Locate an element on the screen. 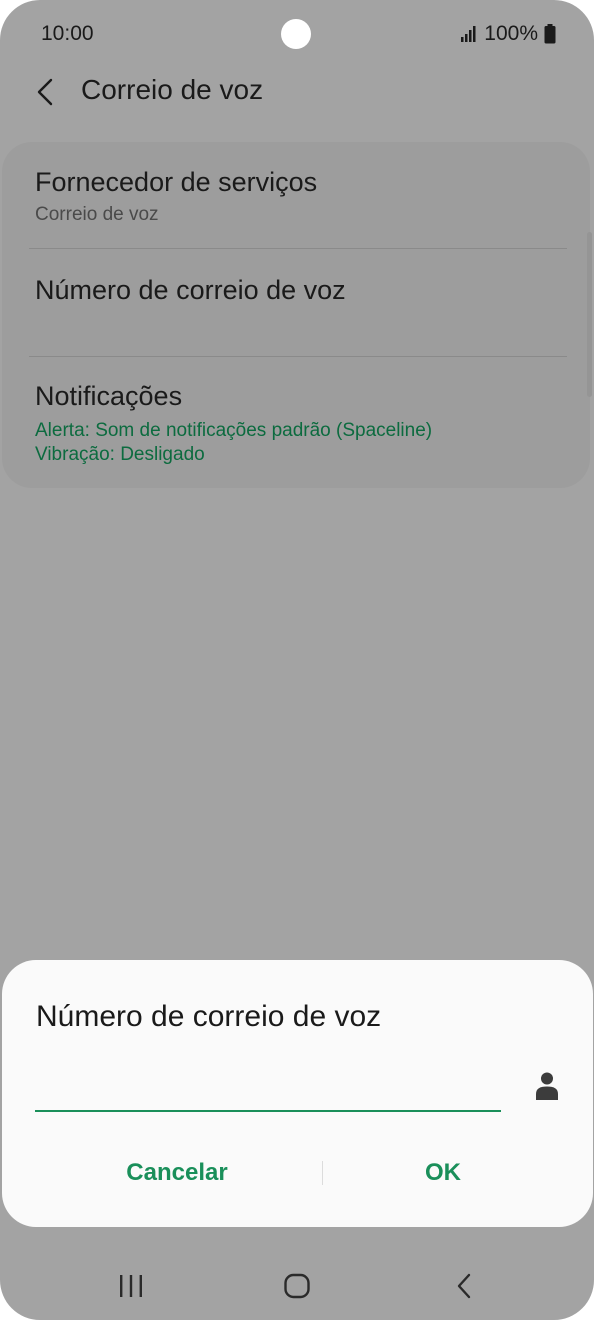 The width and height of the screenshot is (594, 1320). back-icon is located at coordinates (464, 1286).